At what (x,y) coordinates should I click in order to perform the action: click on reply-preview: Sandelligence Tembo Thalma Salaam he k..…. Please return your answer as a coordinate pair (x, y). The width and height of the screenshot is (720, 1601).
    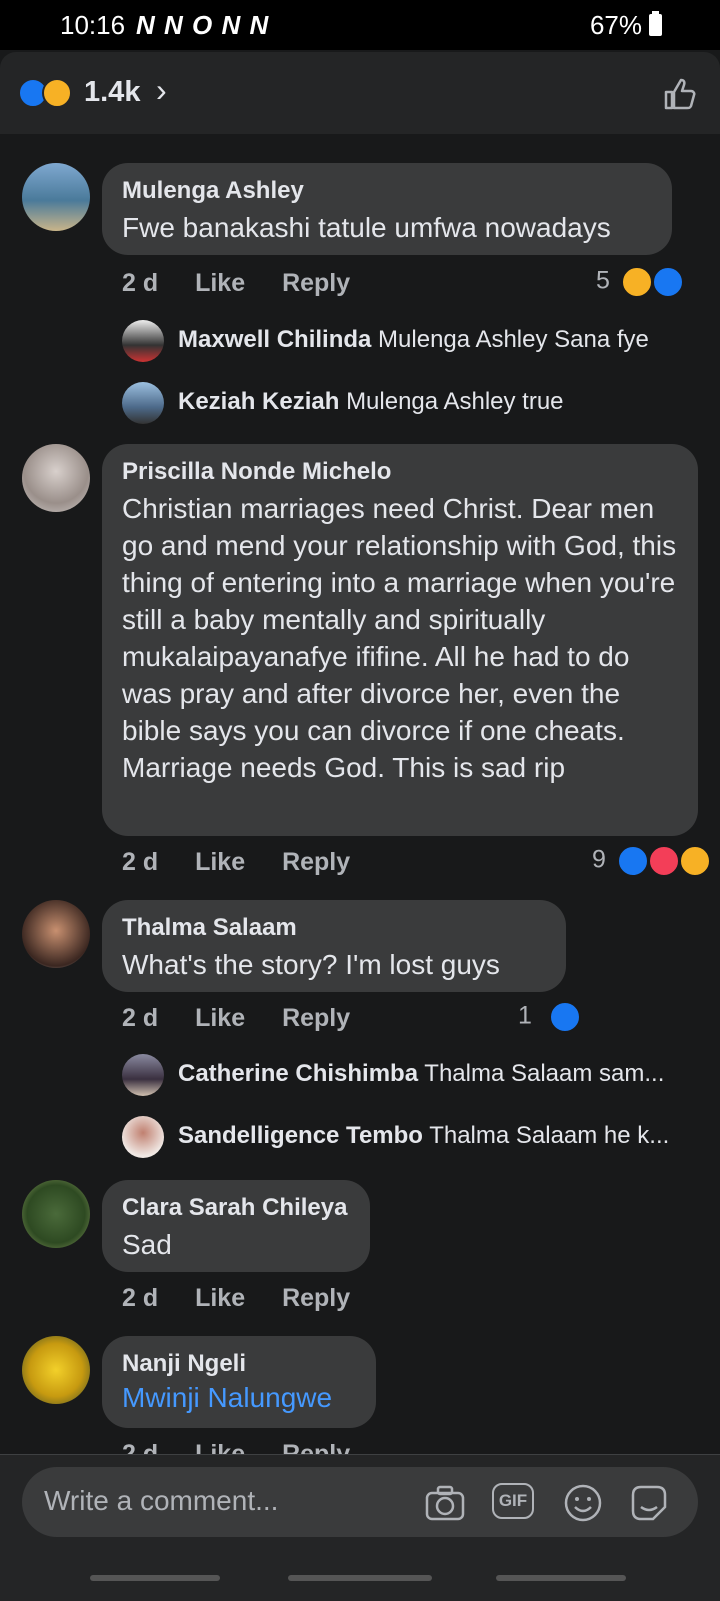
    Looking at the image, I should click on (412, 1138).